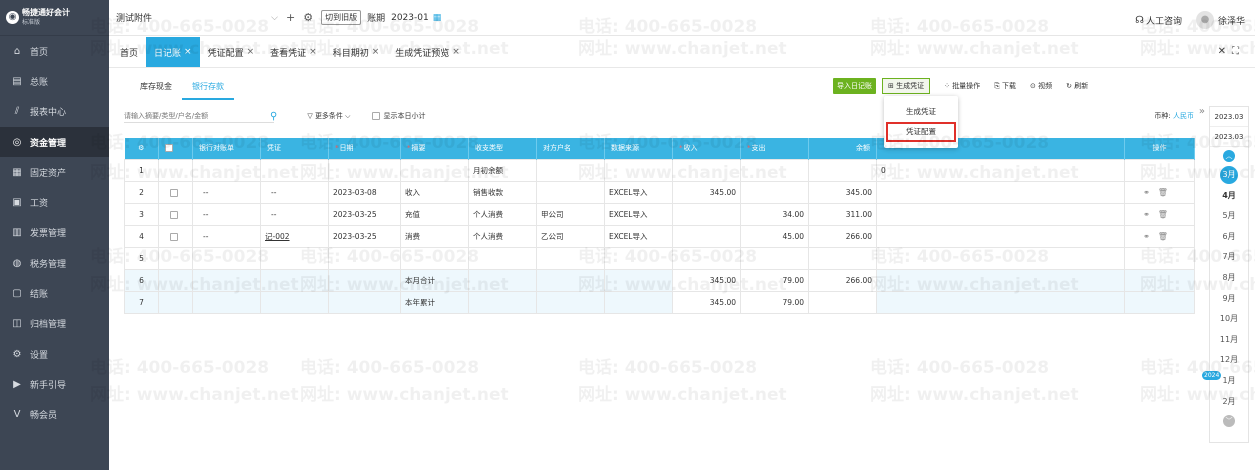  What do you see at coordinates (54, 354) in the screenshot?
I see `sidebar-item-10: ⚙ 设置` at bounding box center [54, 354].